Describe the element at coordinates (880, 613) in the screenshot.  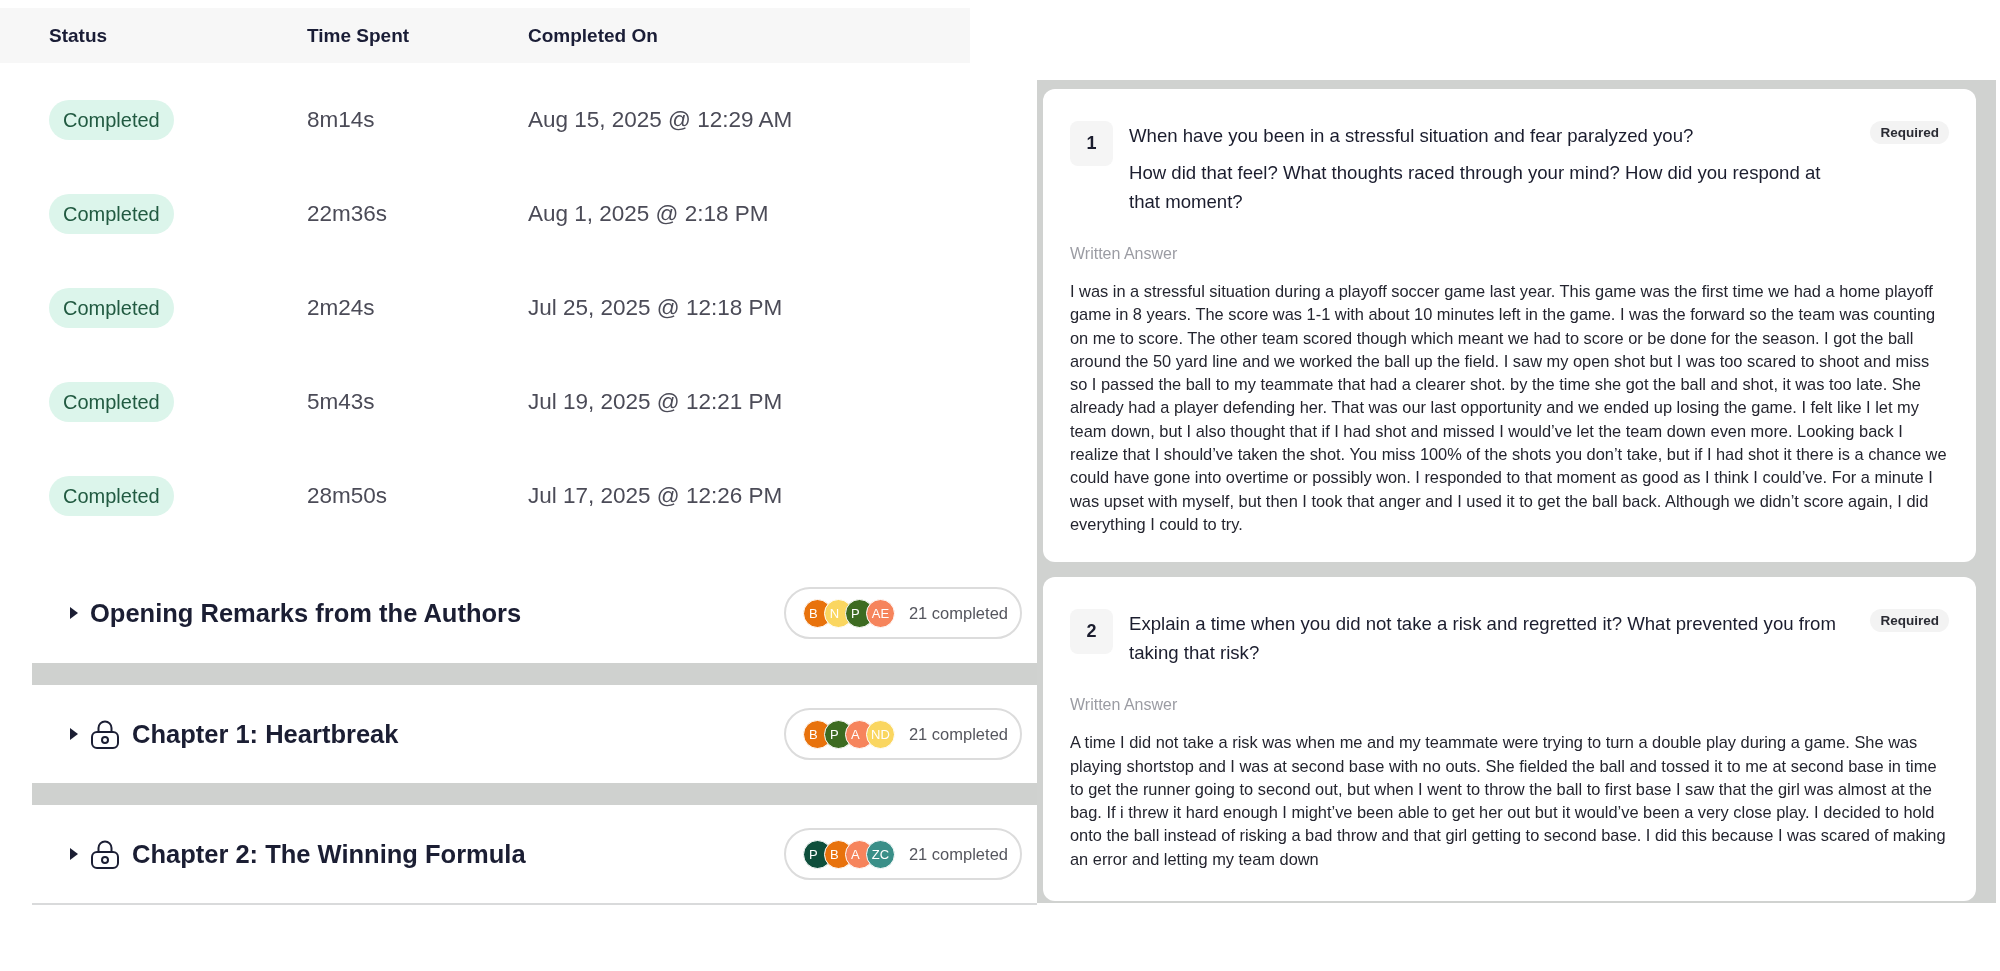
I see `avatar: AE` at that location.